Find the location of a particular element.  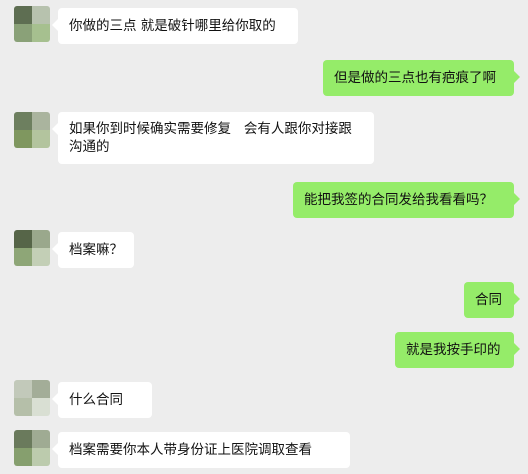

outgoing-message: 但是做的三点也有疤痕了啊 is located at coordinates (421, 78).